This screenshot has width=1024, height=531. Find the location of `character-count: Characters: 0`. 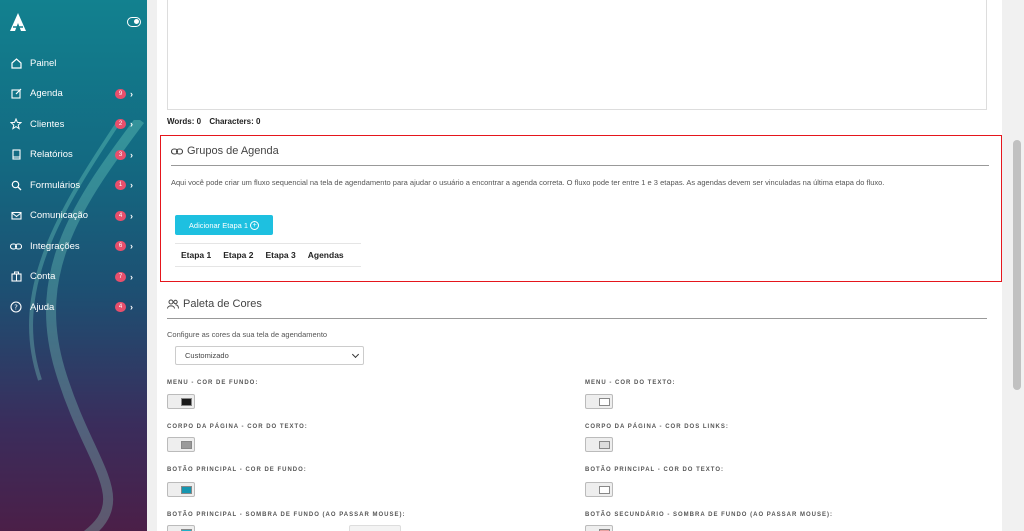

character-count: Characters: 0 is located at coordinates (235, 121).